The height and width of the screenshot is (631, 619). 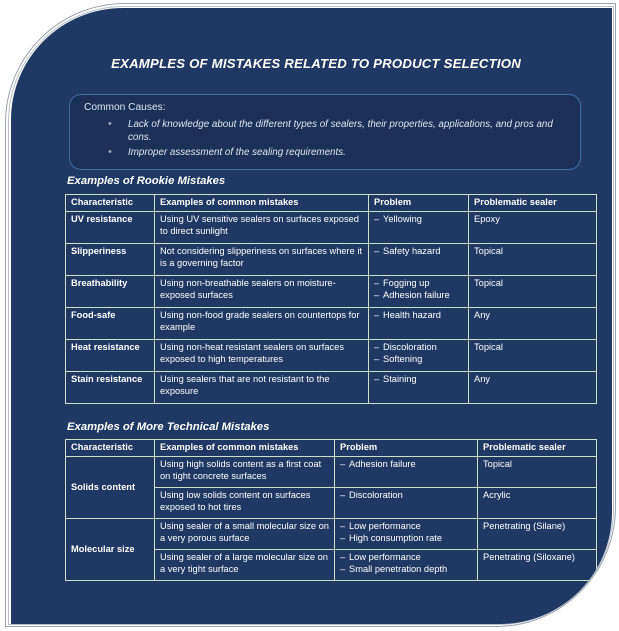 I want to click on cell-problem: – Safety hazard, so click(x=418, y=259).